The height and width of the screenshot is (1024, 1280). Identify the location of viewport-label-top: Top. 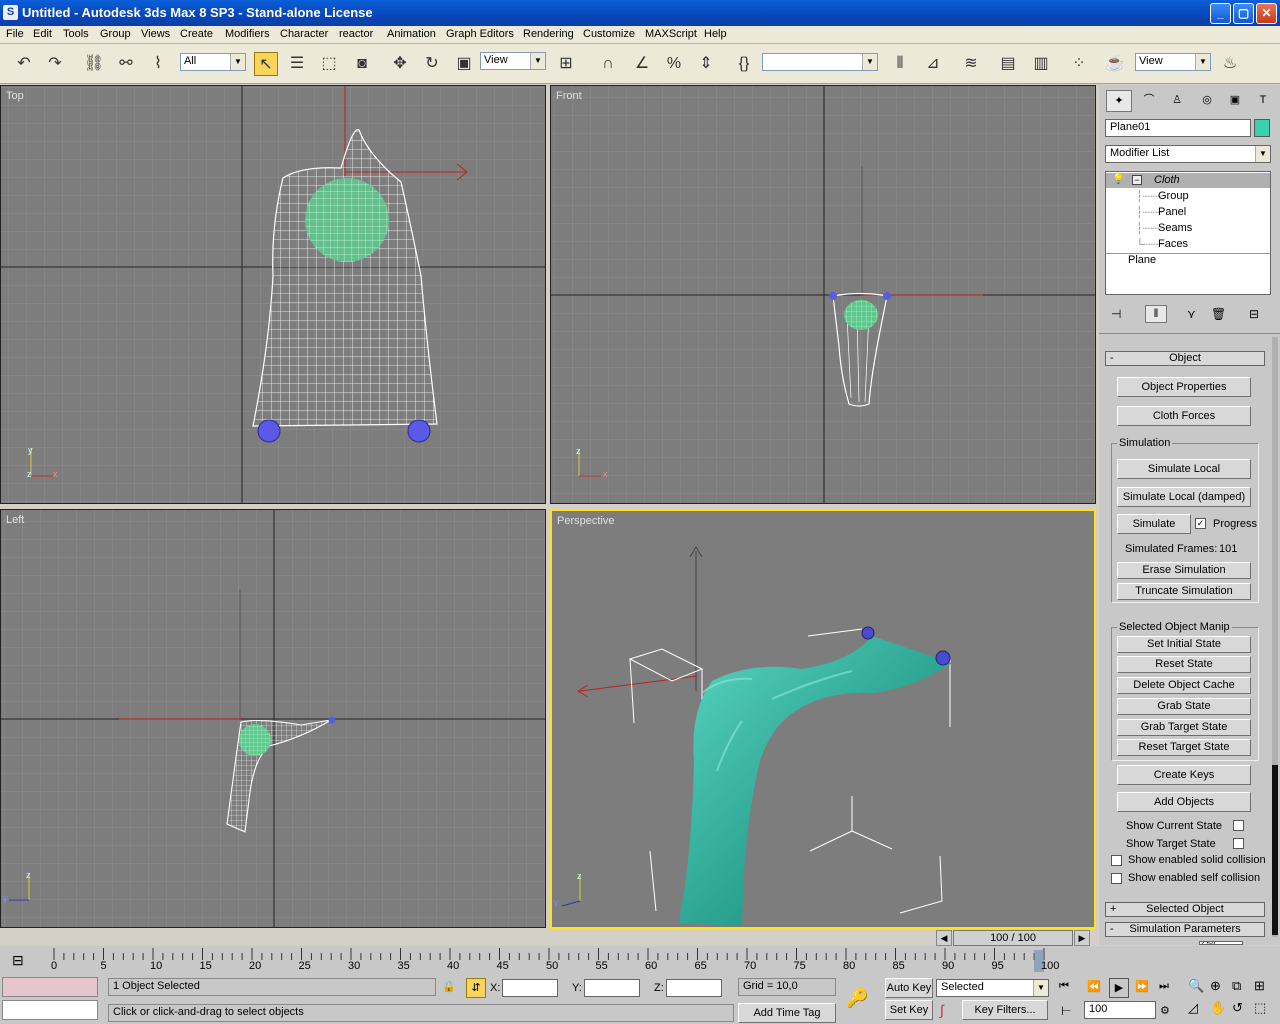
(15, 96).